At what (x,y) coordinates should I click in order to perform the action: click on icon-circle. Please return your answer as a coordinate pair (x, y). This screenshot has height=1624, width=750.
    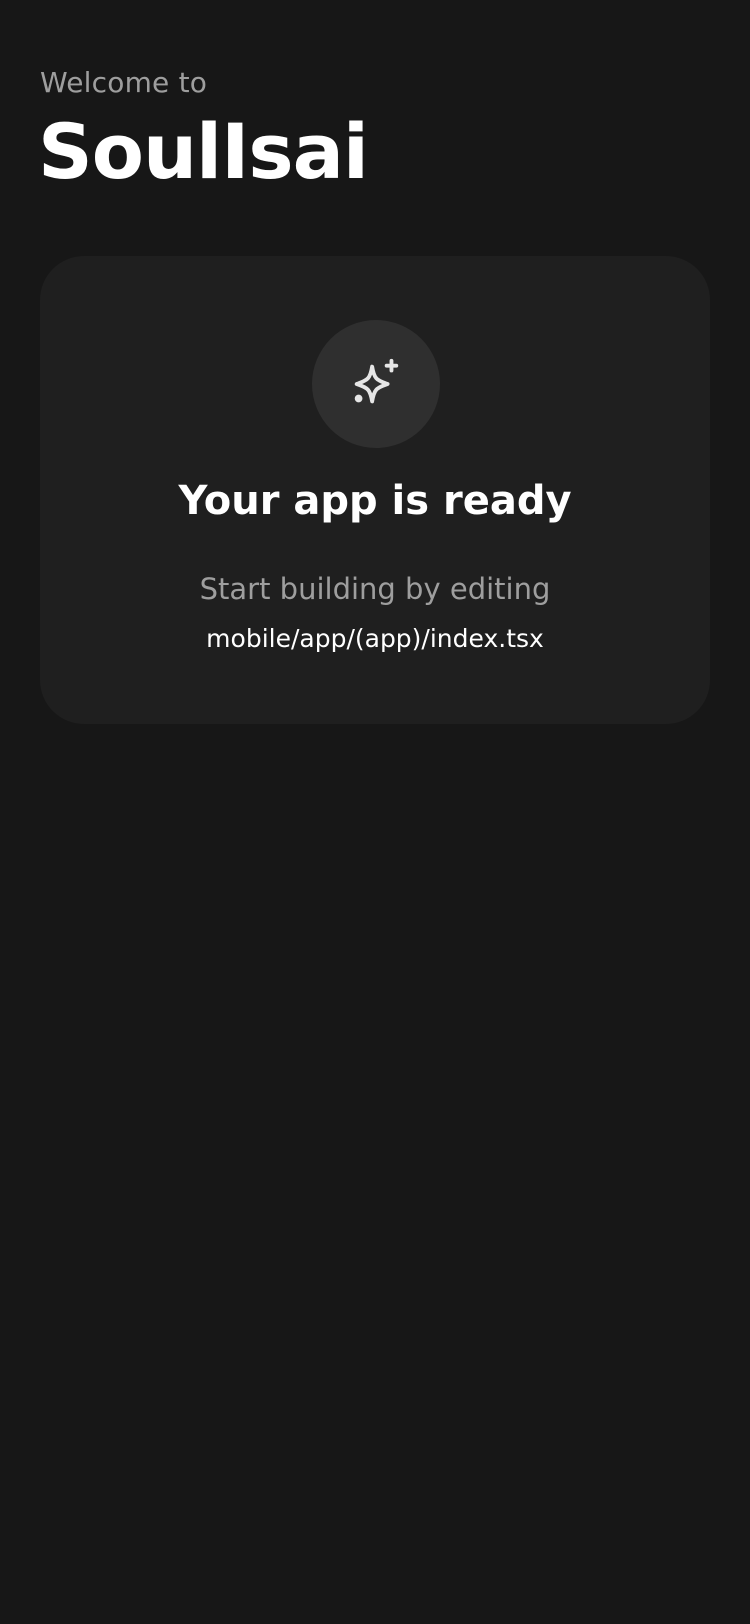
    Looking at the image, I should click on (376, 384).